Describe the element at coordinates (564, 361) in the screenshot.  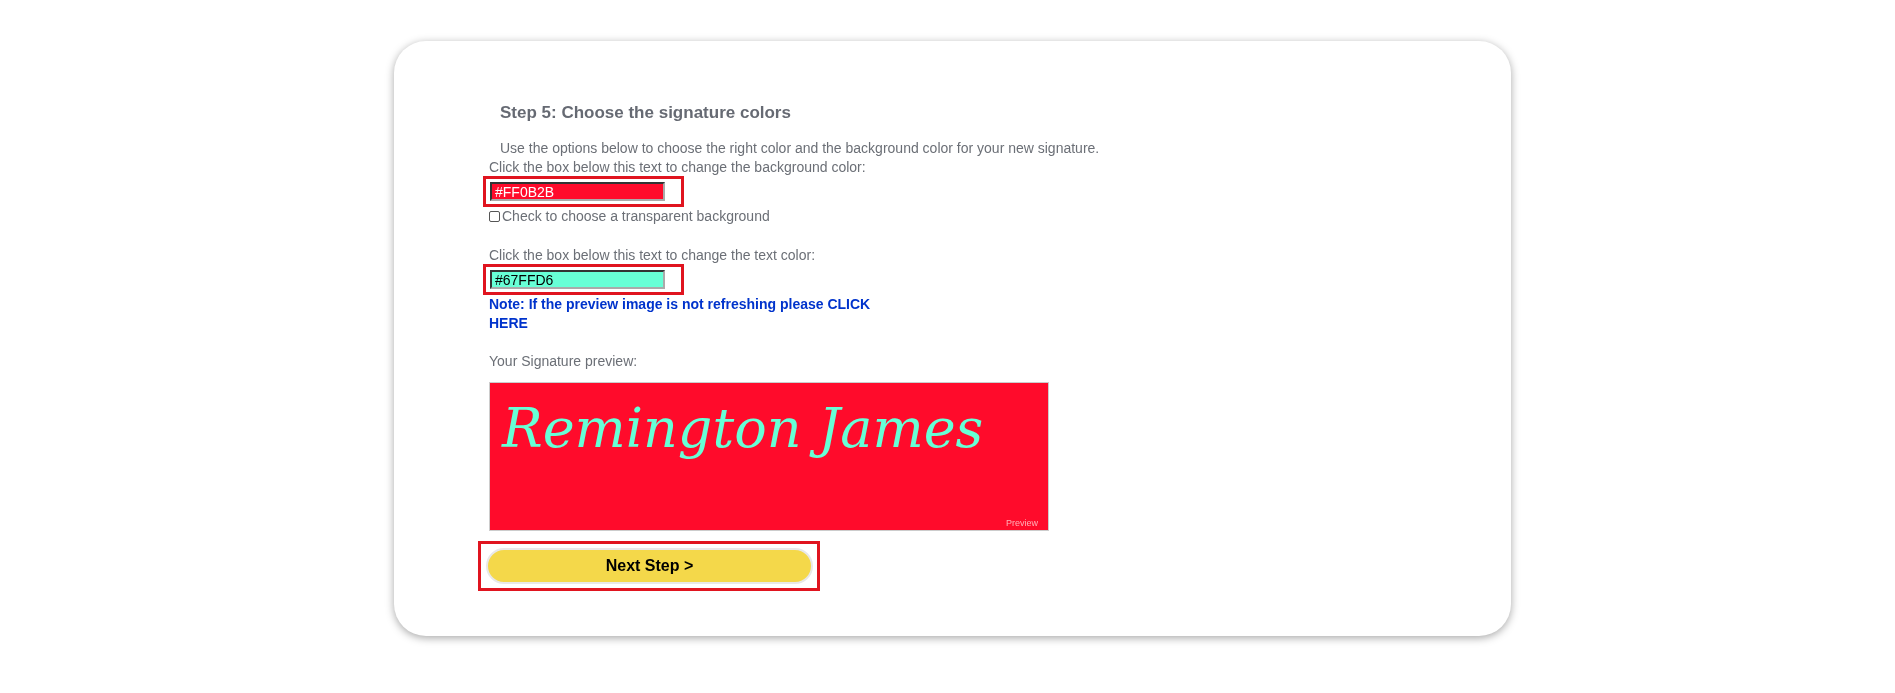
I see `preview-label: Your Signature preview:` at that location.